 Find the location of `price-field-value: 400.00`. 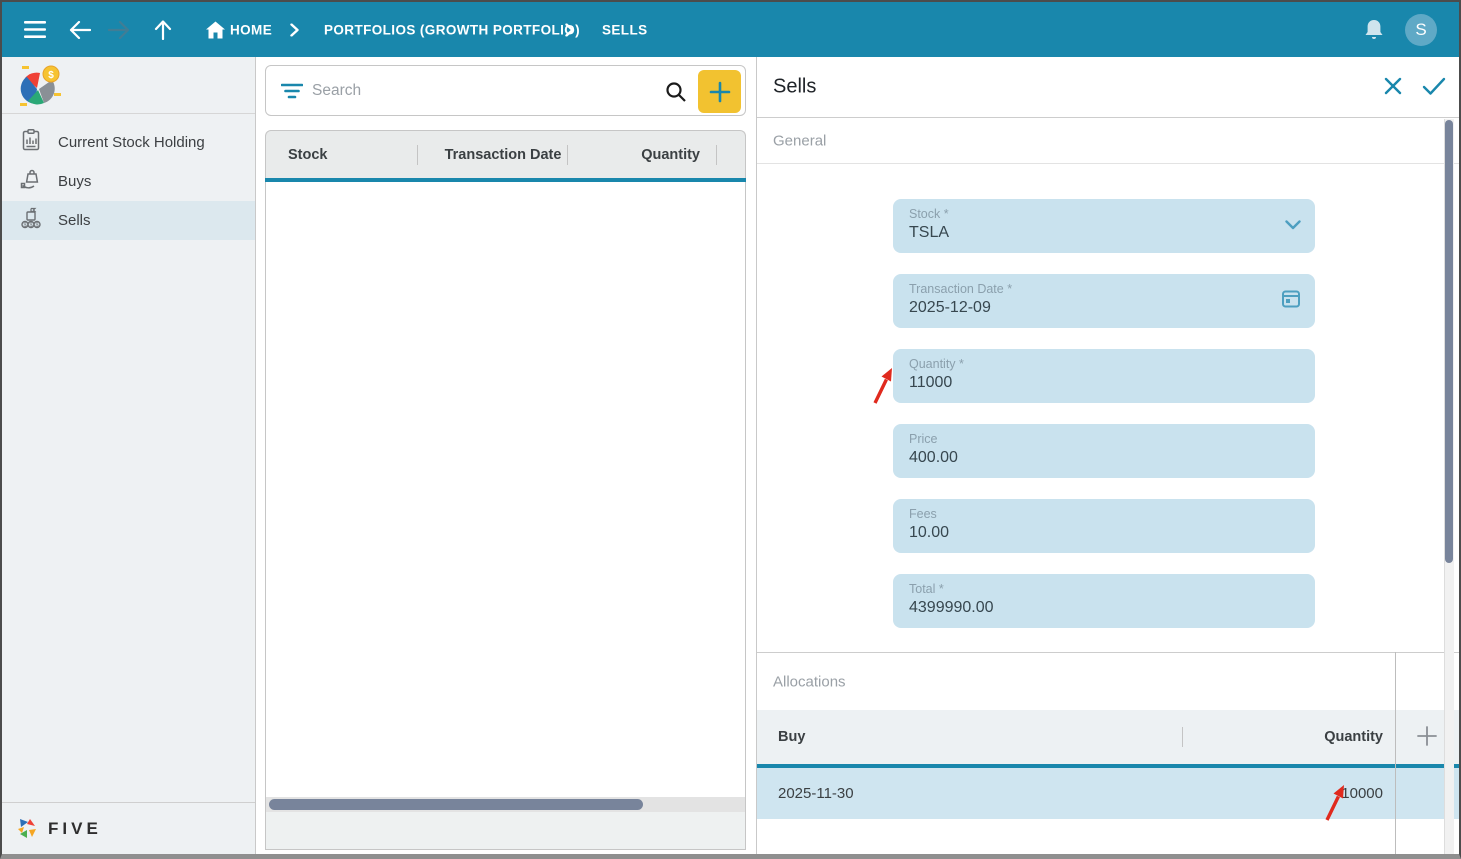

price-field-value: 400.00 is located at coordinates (1104, 458).